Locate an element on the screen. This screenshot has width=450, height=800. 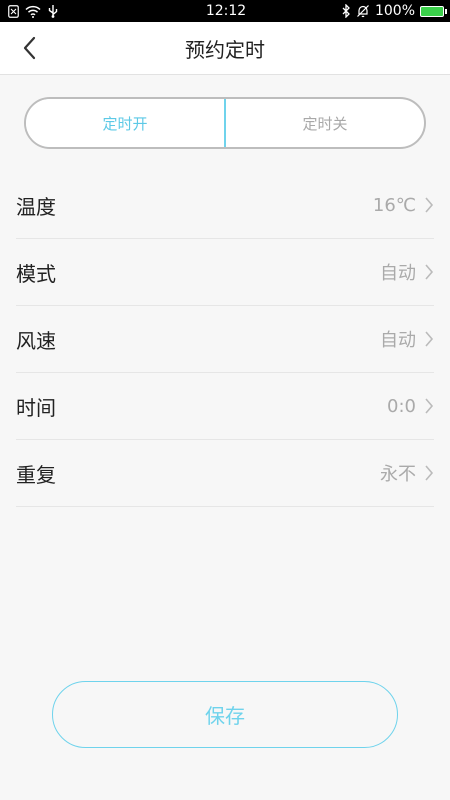
wifi-icon is located at coordinates (33, 11).